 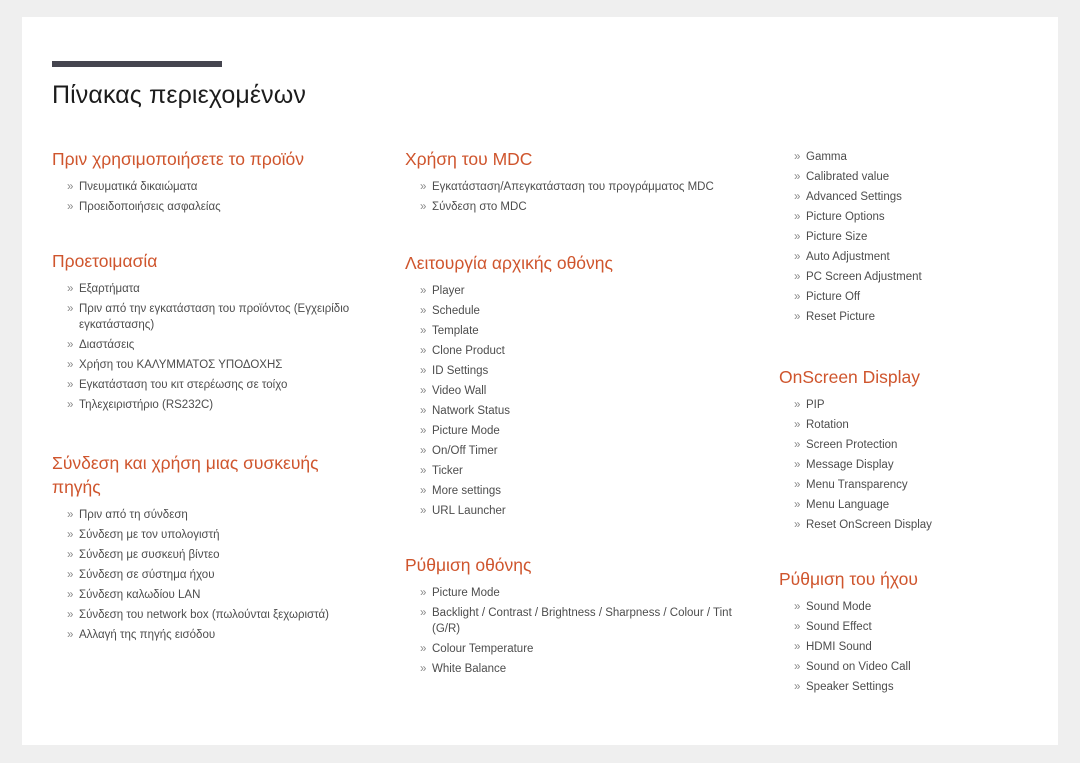 I want to click on toc-section-heading: Ρύθμιση του ήχου, so click(x=848, y=579).